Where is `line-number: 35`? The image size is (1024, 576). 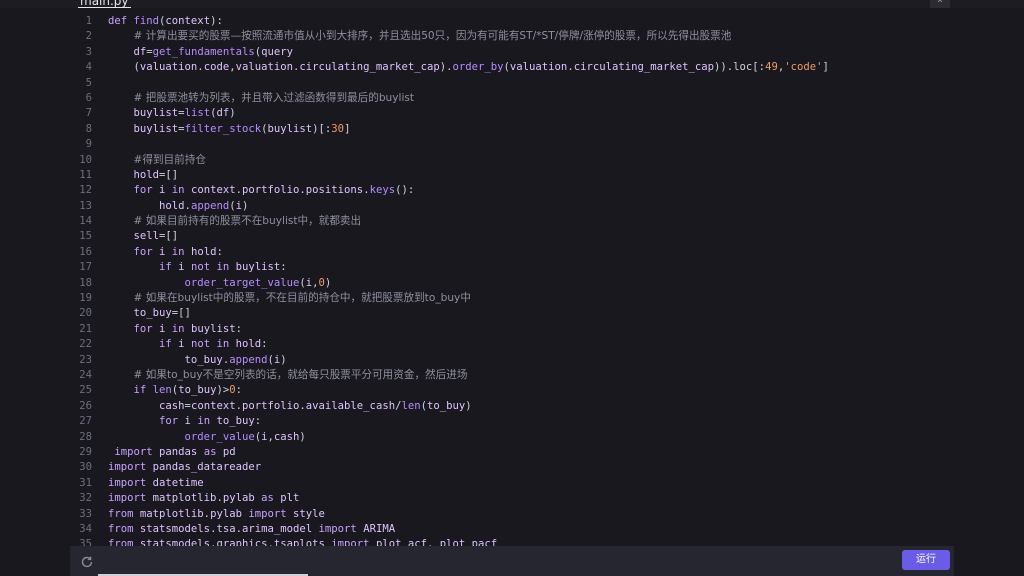 line-number: 35 is located at coordinates (85, 542).